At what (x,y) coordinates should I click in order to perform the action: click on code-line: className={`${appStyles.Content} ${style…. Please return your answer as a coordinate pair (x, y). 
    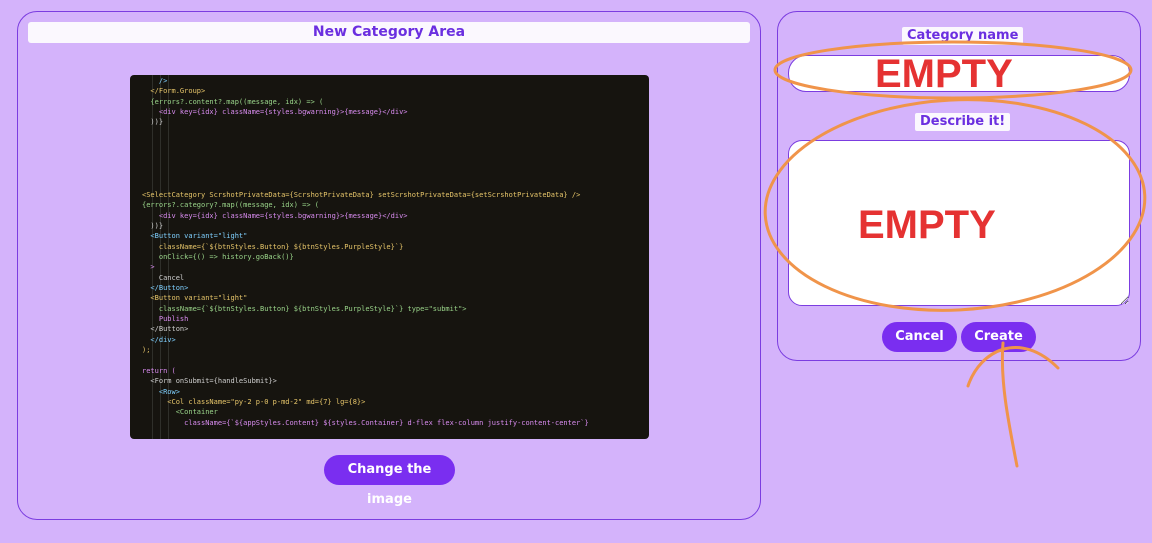
    Looking at the image, I should click on (365, 422).